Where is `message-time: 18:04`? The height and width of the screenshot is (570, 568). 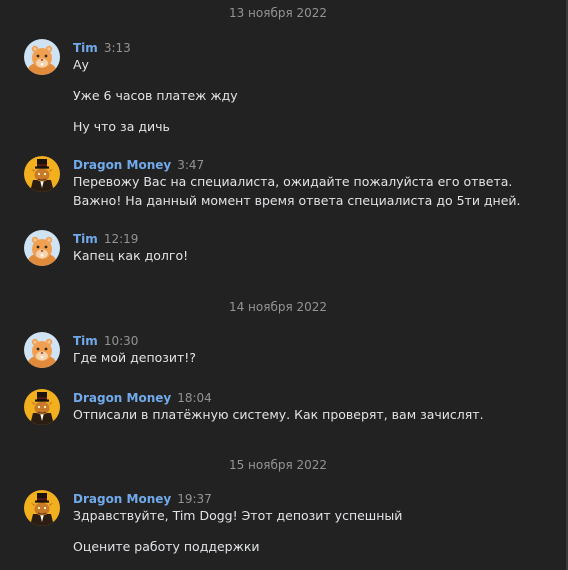
message-time: 18:04 is located at coordinates (194, 398).